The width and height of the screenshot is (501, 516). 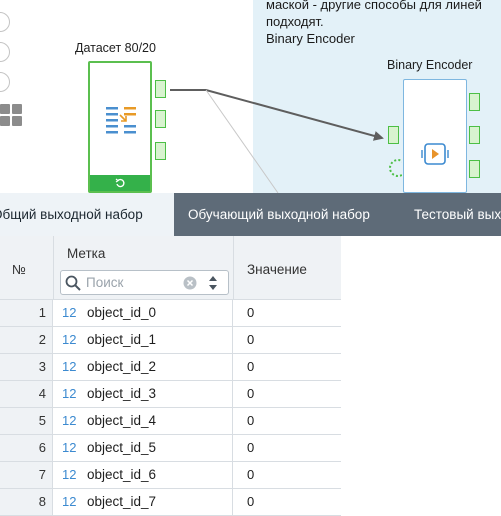 I want to click on search-icon, so click(x=73, y=283).